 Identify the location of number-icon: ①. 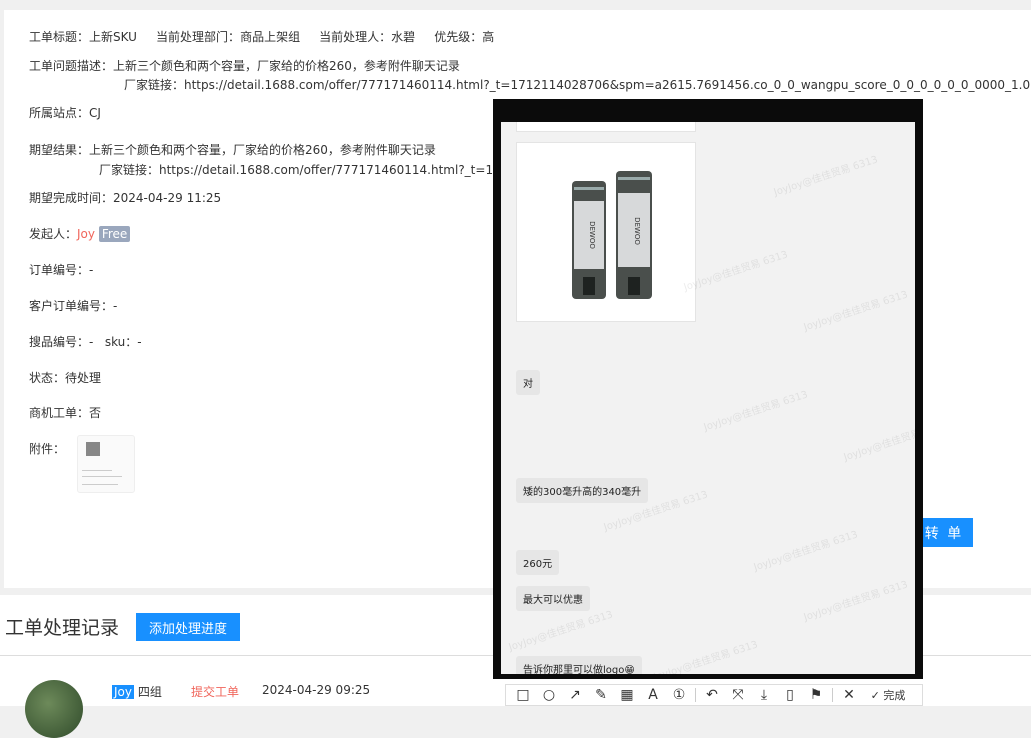
(679, 695).